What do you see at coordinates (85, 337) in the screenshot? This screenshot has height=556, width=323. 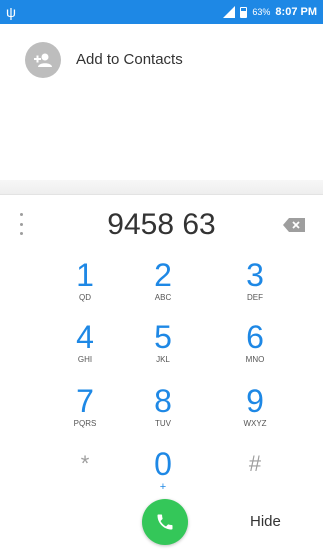 I see `key-digit: 4` at bounding box center [85, 337].